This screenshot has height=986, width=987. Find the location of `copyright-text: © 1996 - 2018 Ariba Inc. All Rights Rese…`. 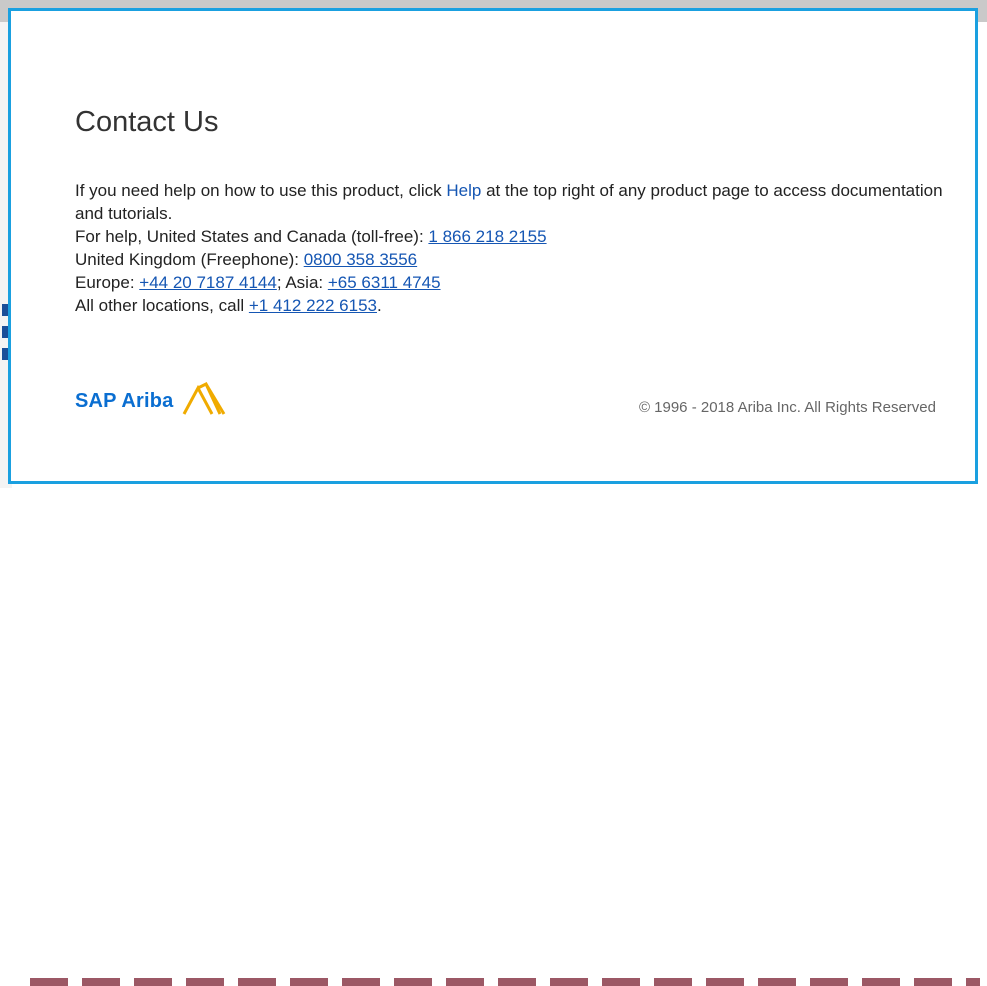

copyright-text: © 1996 - 2018 Ariba Inc. All Rights Rese… is located at coordinates (787, 407).